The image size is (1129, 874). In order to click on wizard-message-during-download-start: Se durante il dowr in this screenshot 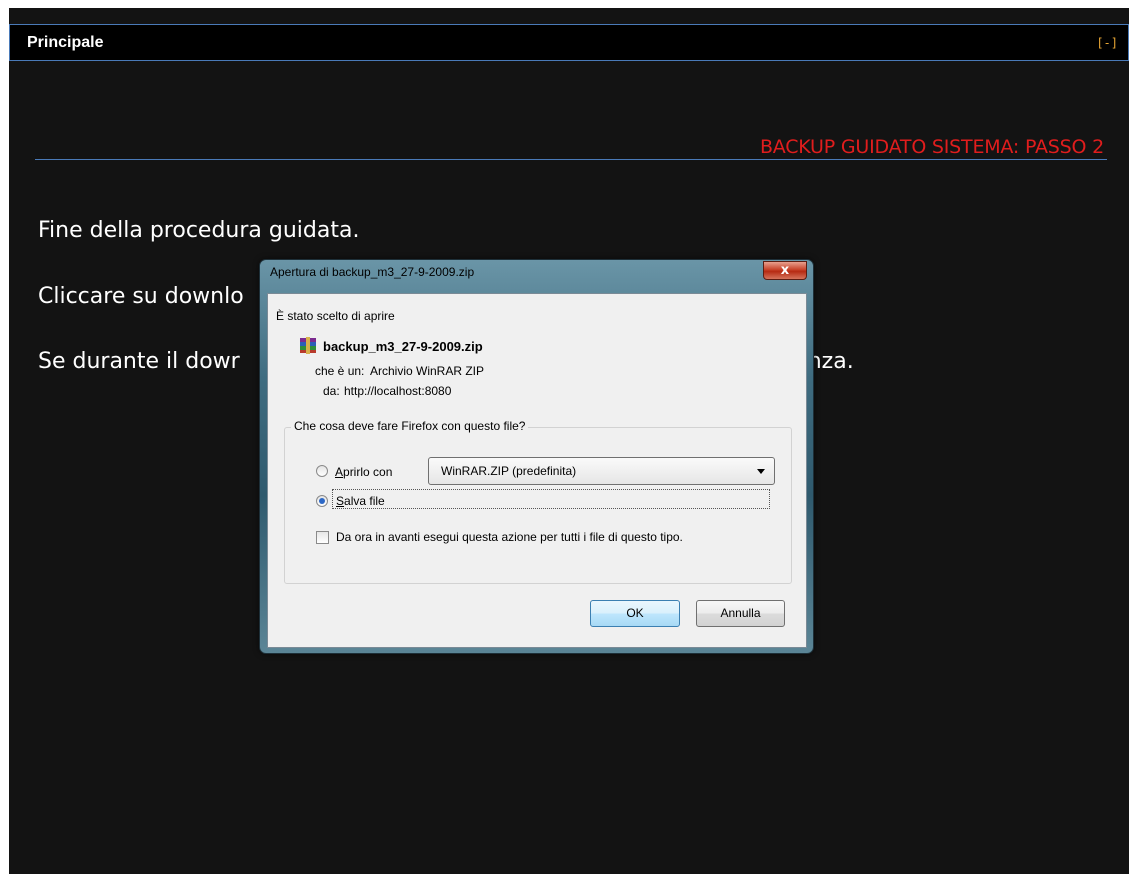, I will do `click(139, 361)`.